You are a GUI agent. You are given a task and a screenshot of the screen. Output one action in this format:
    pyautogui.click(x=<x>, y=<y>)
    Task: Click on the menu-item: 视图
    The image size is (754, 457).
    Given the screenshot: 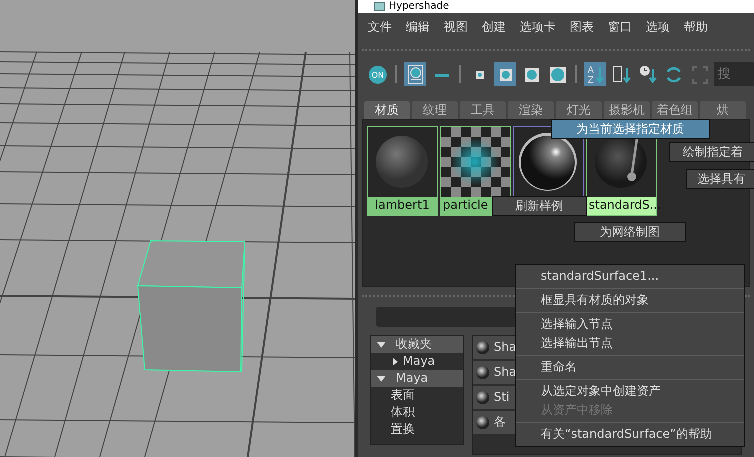 What is the action you would take?
    pyautogui.click(x=456, y=27)
    